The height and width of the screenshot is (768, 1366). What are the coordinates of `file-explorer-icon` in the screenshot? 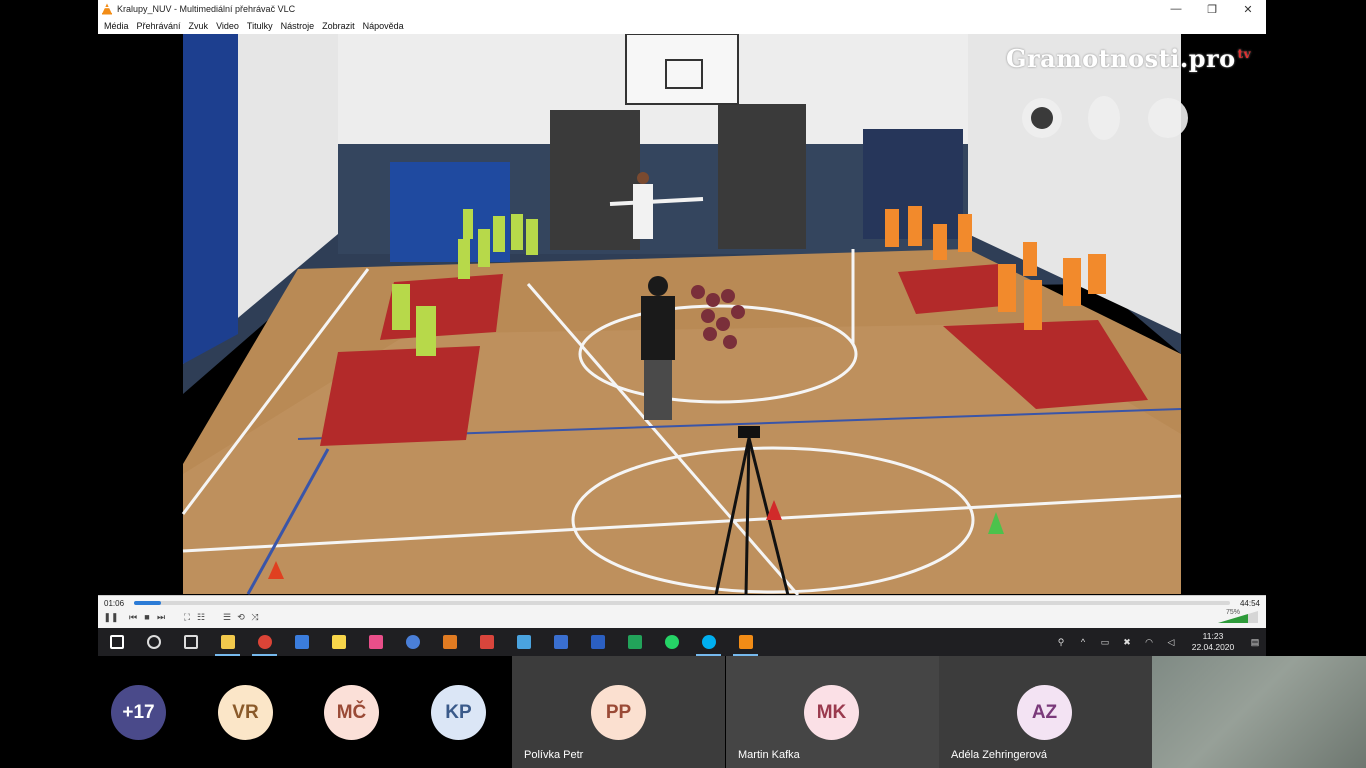 It's located at (227, 642).